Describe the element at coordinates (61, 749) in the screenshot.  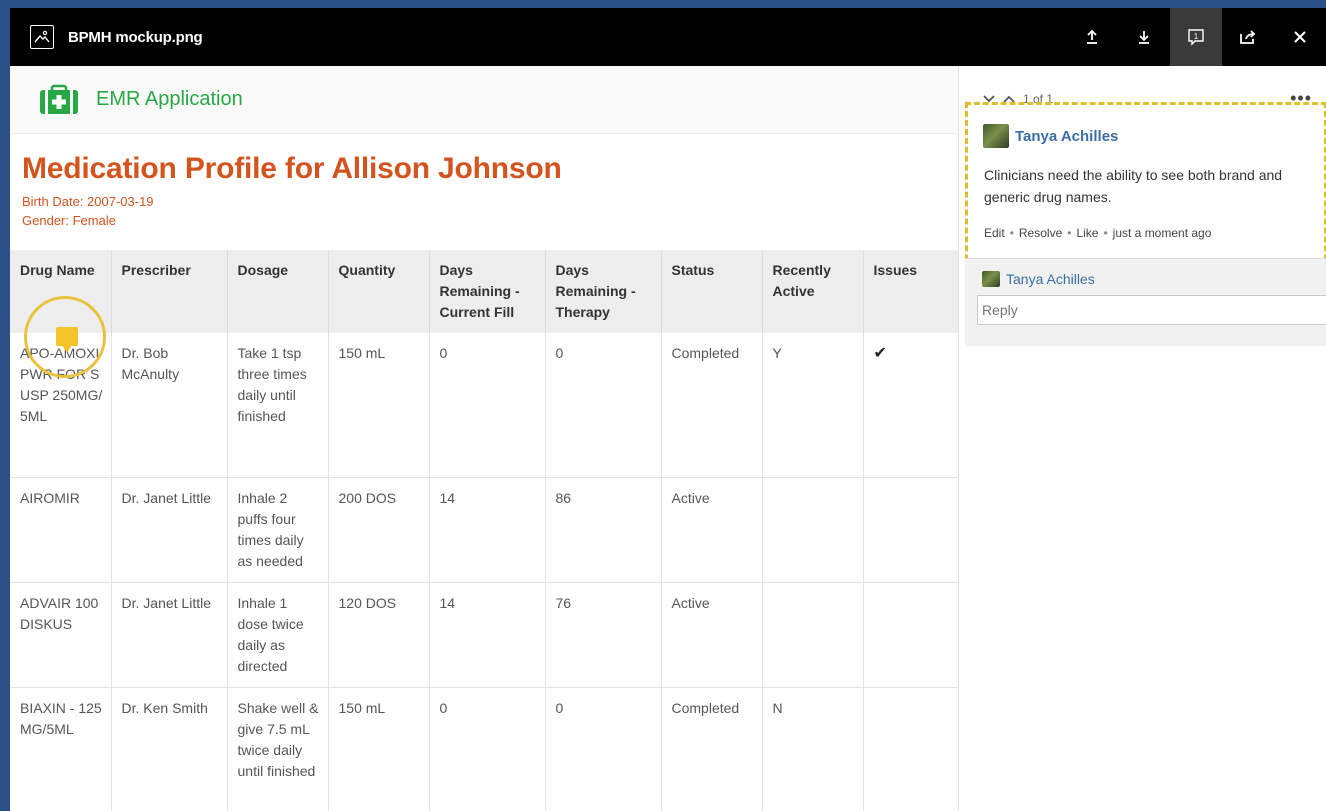
I see `drug-name-cell: BIAXIN - 125MG/5ML` at that location.